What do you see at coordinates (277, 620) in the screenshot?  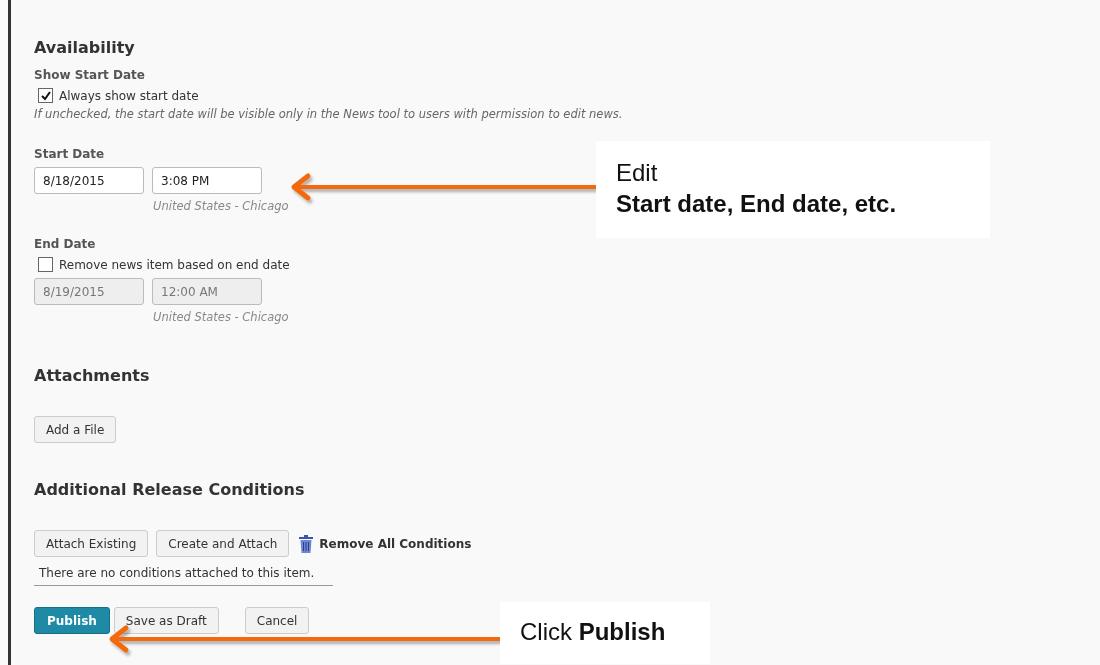 I see `action-button: Cancel` at bounding box center [277, 620].